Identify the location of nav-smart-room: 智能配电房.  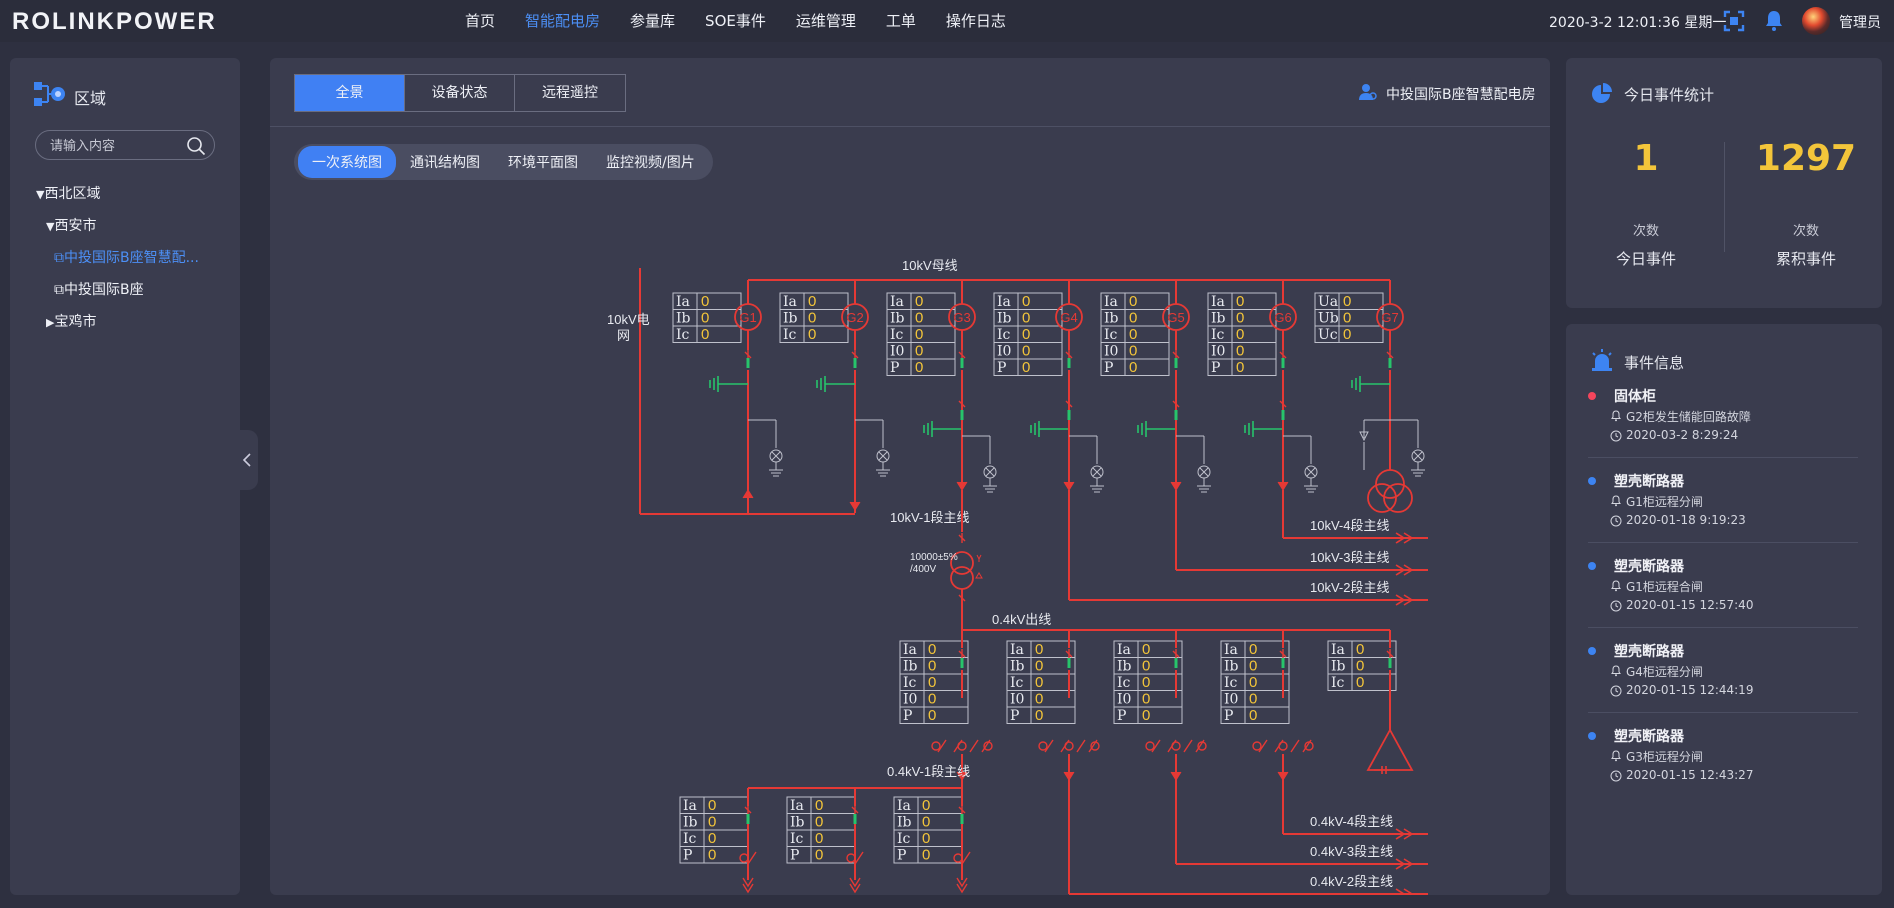
(562, 21).